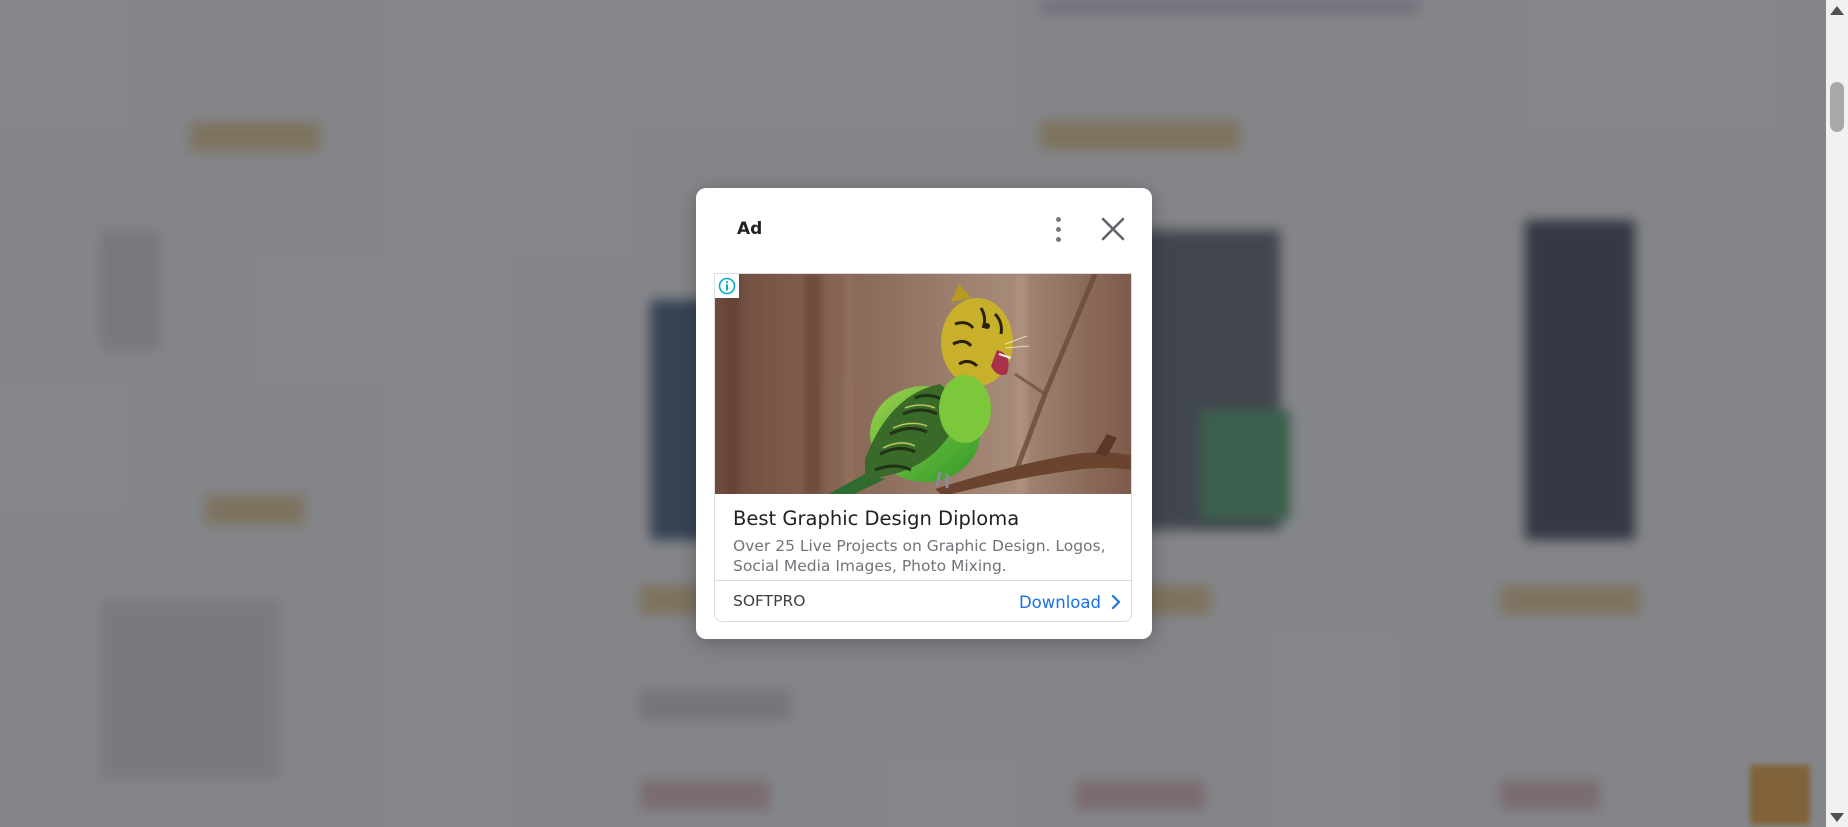  What do you see at coordinates (750, 229) in the screenshot?
I see `ad-label: Ad` at bounding box center [750, 229].